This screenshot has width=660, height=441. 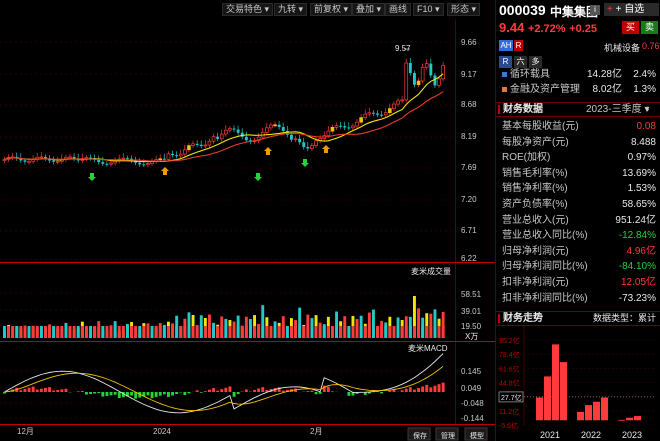 I want to click on finance-label: 基本每股收益(元), so click(x=540, y=126).